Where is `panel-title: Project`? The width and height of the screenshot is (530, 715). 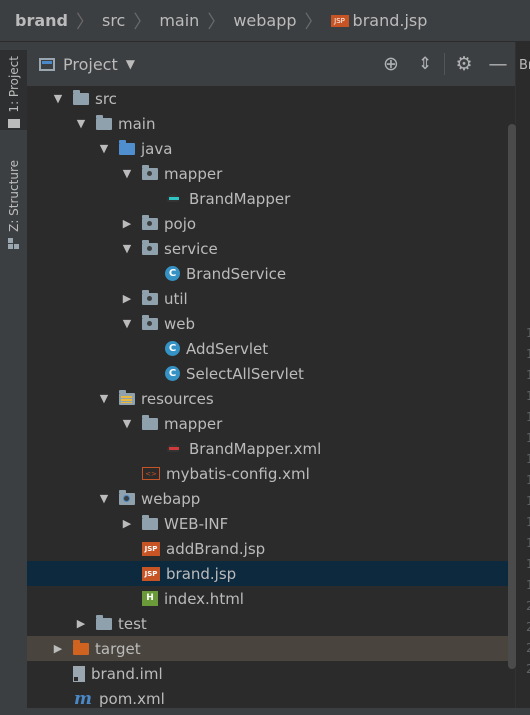 panel-title: Project is located at coordinates (90, 64).